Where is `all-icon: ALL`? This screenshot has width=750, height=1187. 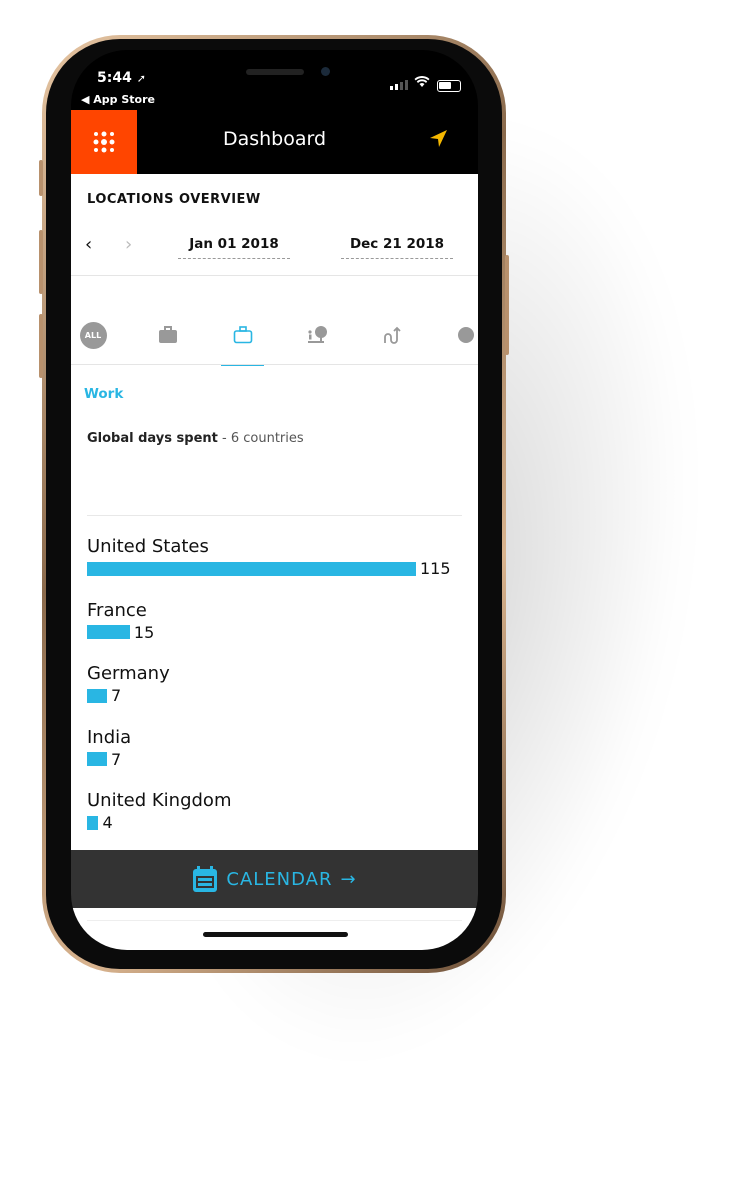 all-icon: ALL is located at coordinates (93, 335).